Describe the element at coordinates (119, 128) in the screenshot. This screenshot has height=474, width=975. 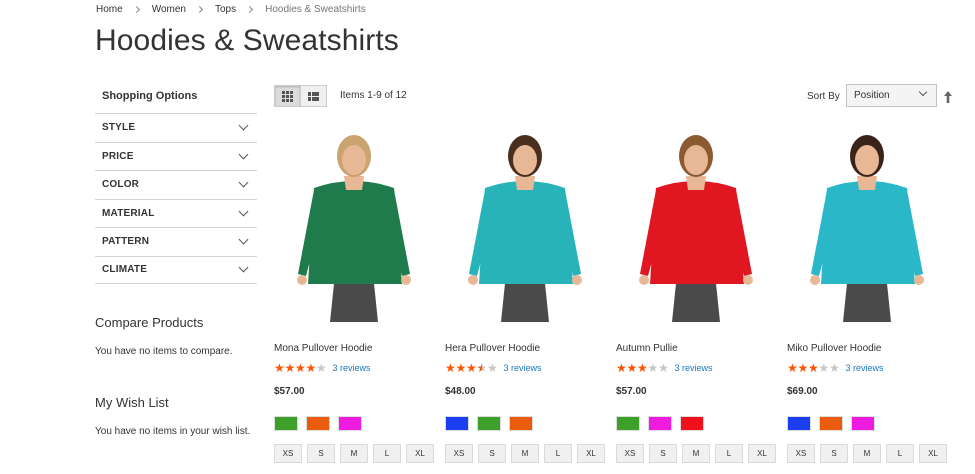
I see `filter-label: STYLE` at that location.